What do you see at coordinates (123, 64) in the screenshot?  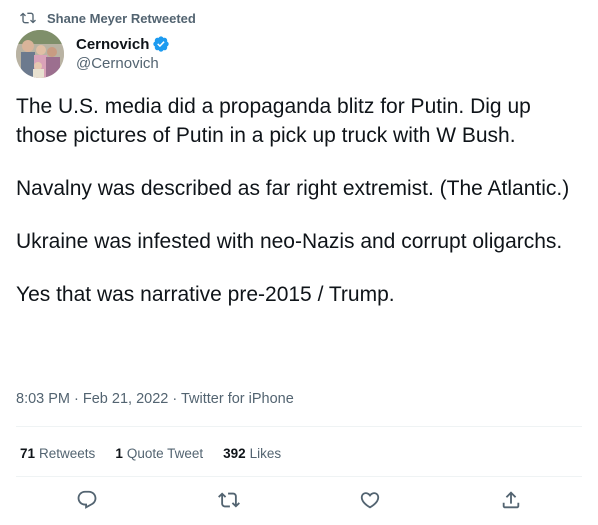 I see `author-handle: @Cernovich` at bounding box center [123, 64].